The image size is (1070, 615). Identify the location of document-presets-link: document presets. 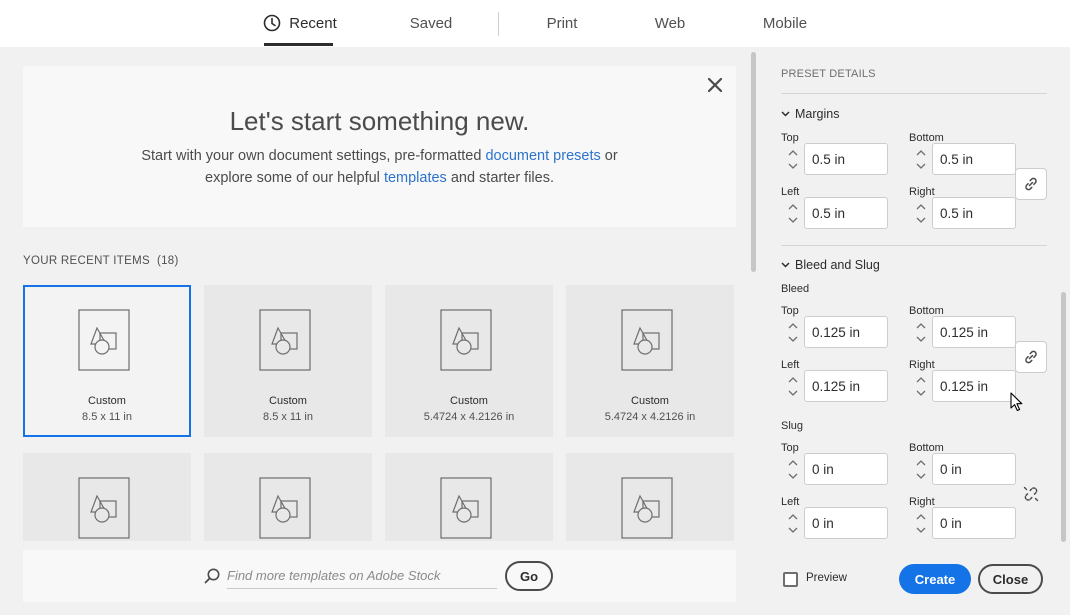
(542, 156).